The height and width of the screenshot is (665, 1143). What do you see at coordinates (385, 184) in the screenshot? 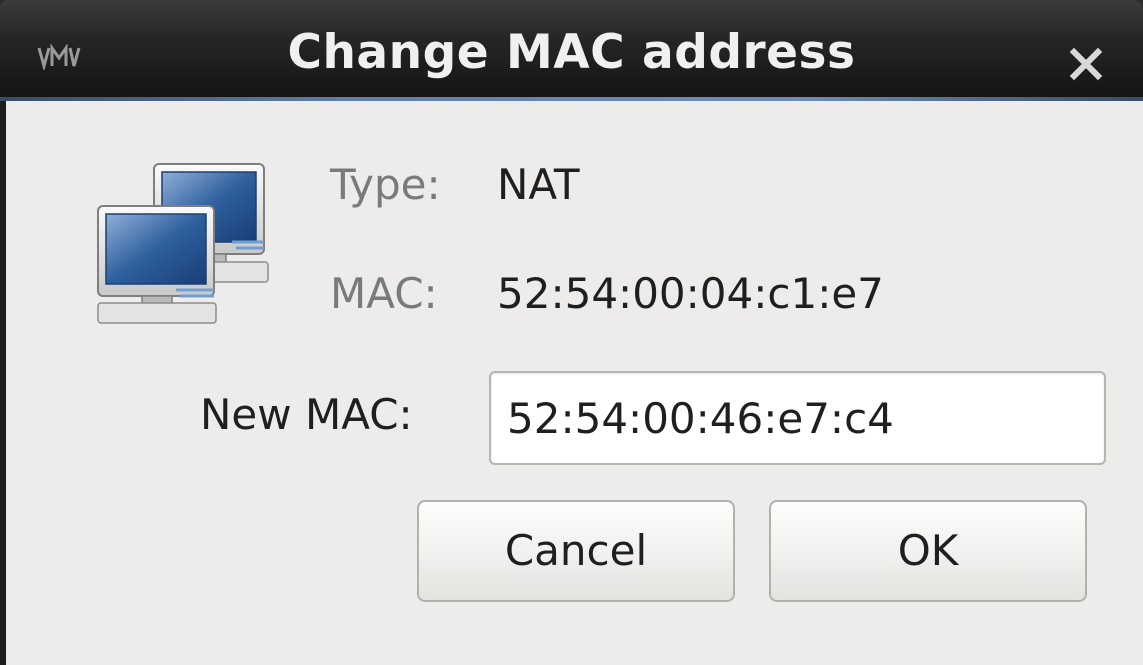
I see `type-label: Type:` at bounding box center [385, 184].